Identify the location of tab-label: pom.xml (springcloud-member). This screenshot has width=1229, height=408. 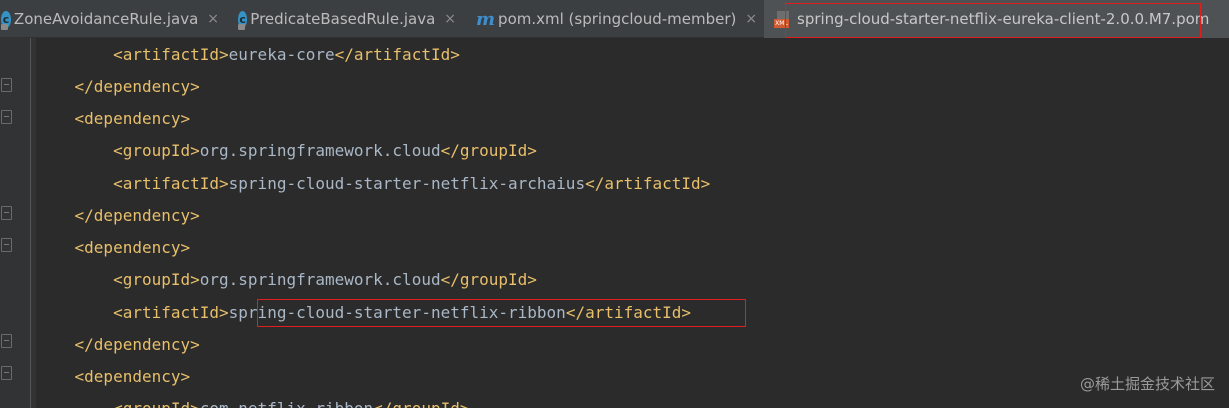
(617, 19).